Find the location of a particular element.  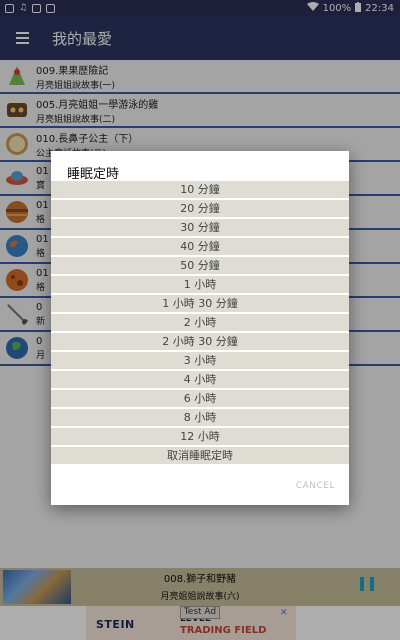

timer-option: 50 分鐘 is located at coordinates (200, 265).